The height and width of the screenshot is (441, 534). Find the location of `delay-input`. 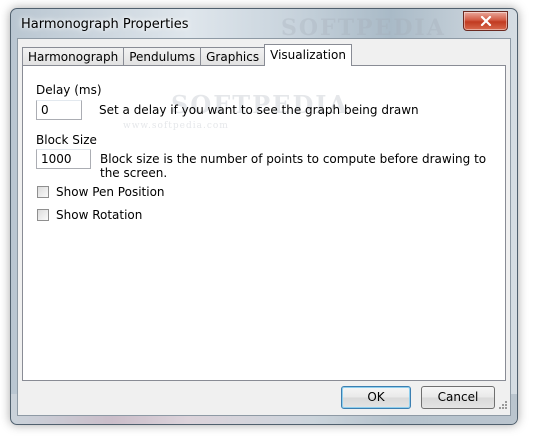

delay-input is located at coordinates (59, 110).